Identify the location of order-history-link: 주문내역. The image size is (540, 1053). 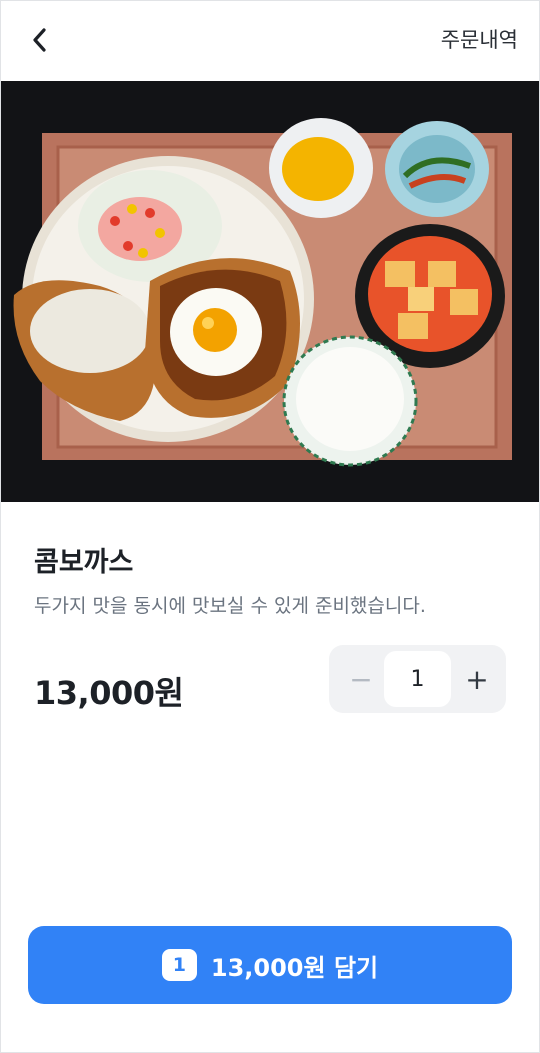
(479, 39).